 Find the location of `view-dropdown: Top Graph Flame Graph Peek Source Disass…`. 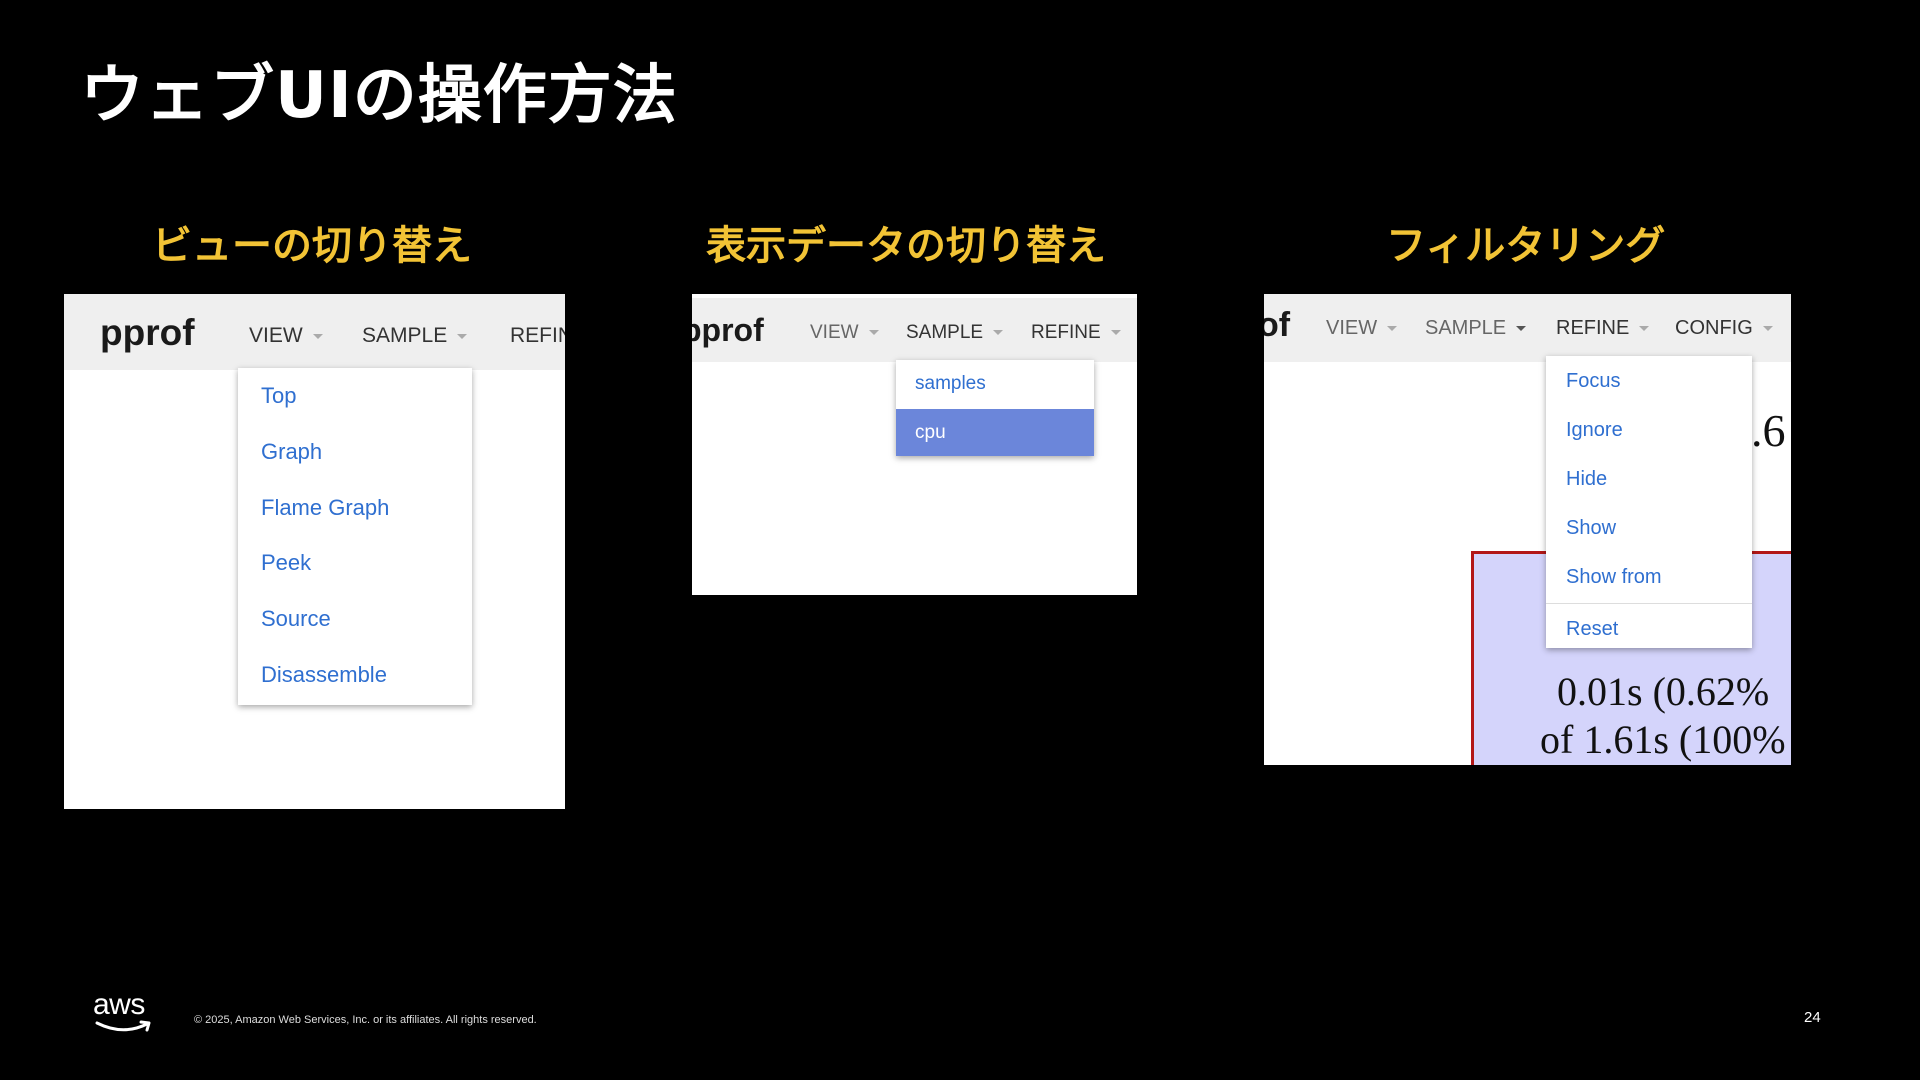

view-dropdown: Top Graph Flame Graph Peek Source Disass… is located at coordinates (355, 536).